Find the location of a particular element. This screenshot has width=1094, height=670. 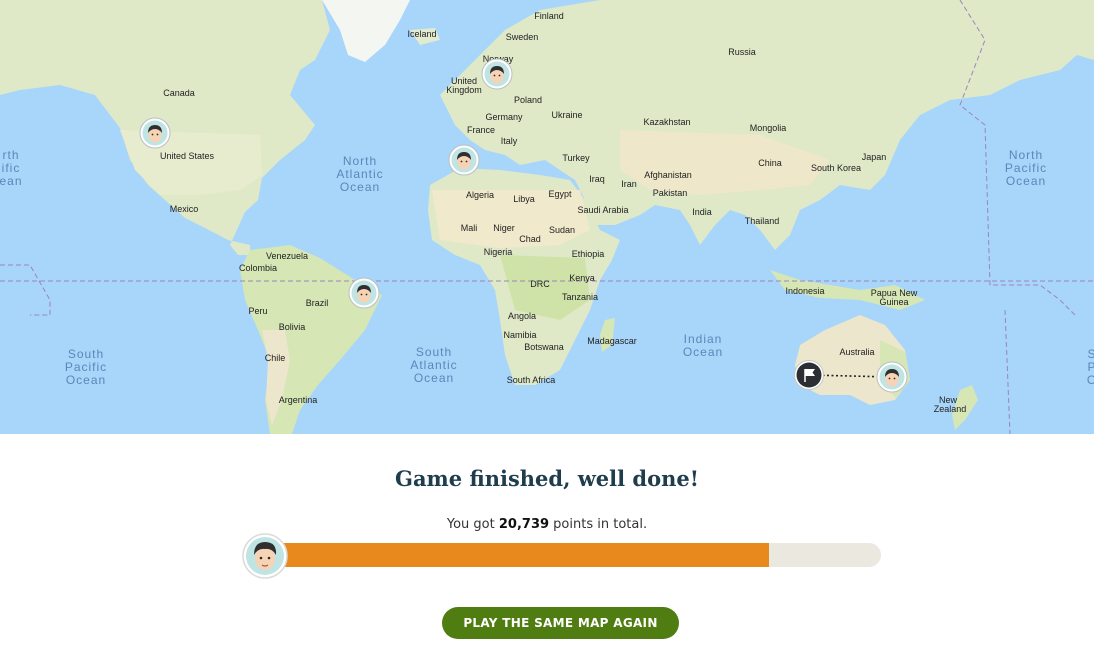

ocean-label-line: S is located at coordinates (1090, 354).